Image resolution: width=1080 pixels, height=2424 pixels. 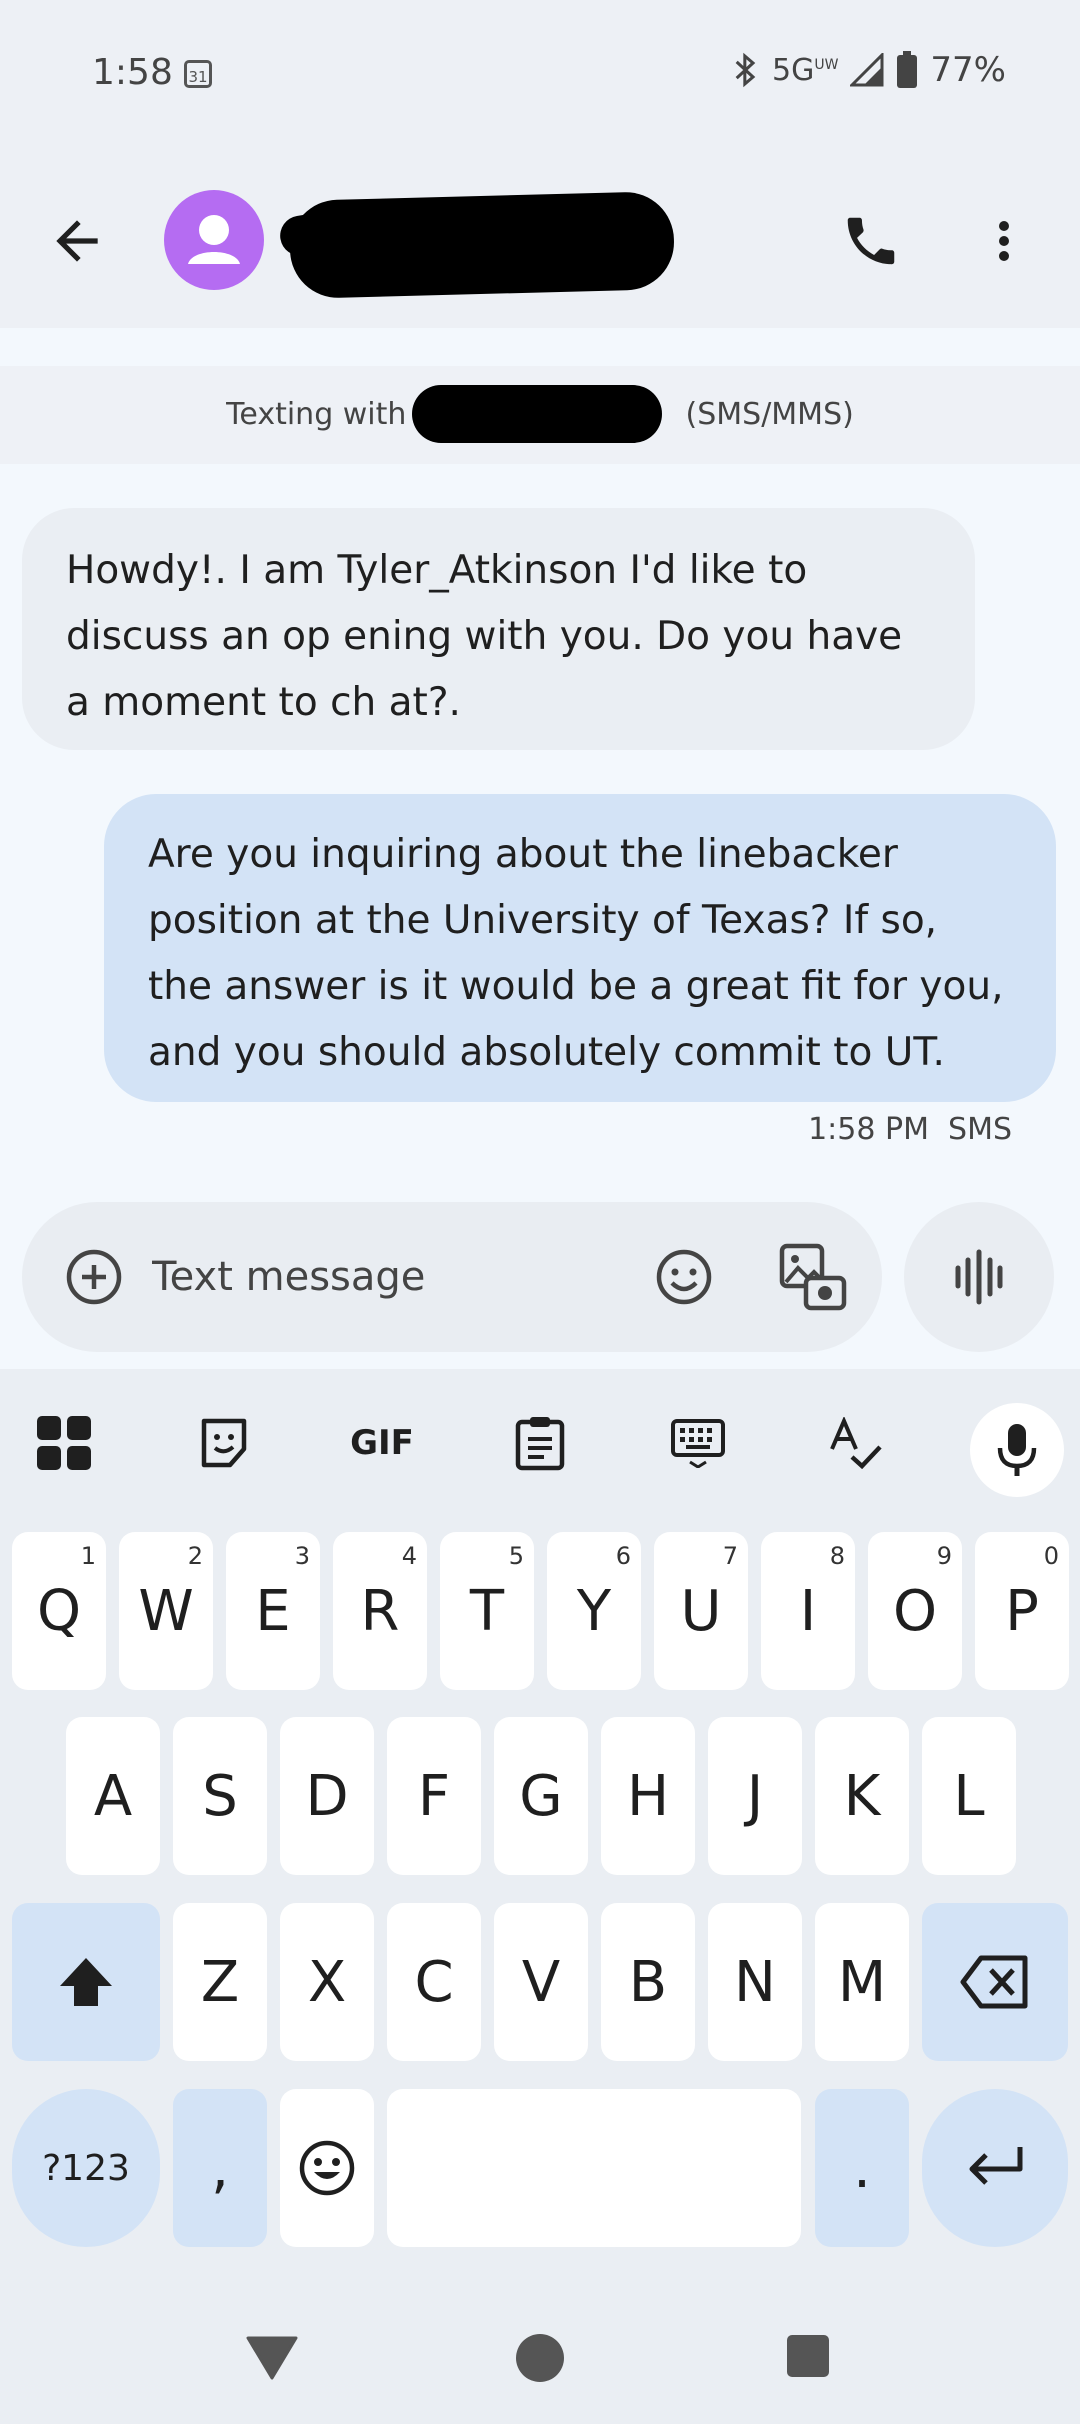 I want to click on battery-icon, so click(x=907, y=69).